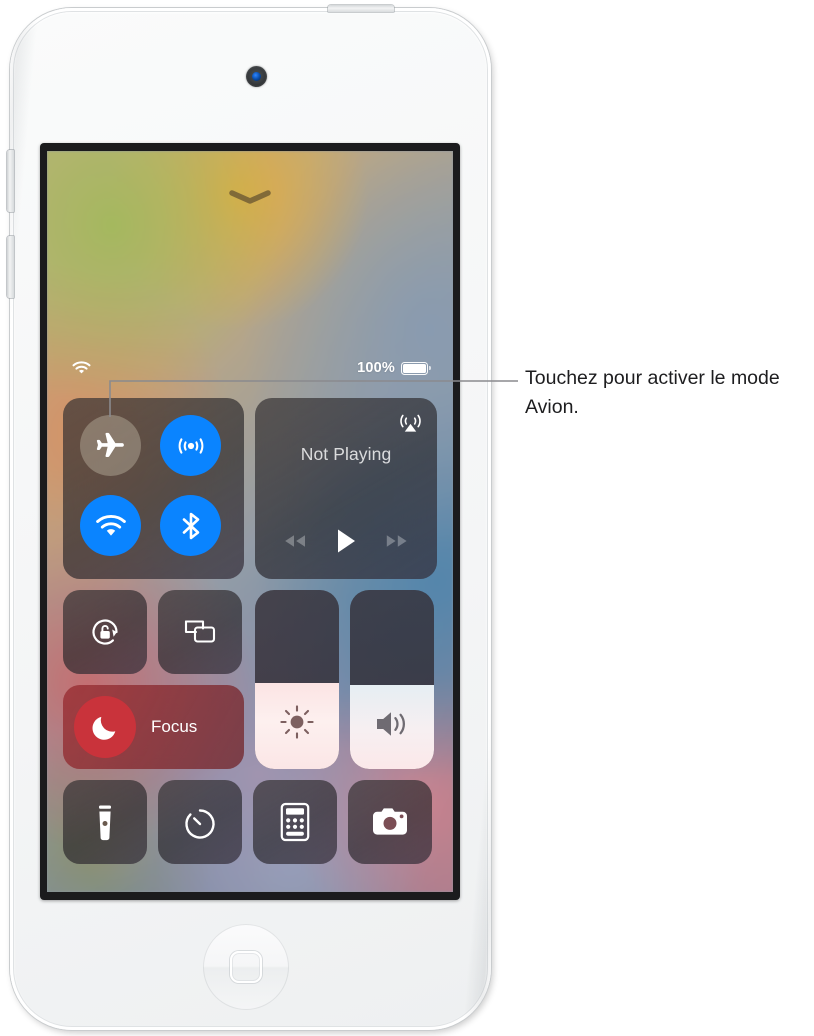 The image size is (814, 1036). Describe the element at coordinates (250, 679) in the screenshot. I see `cc-row-2: Focus` at that location.